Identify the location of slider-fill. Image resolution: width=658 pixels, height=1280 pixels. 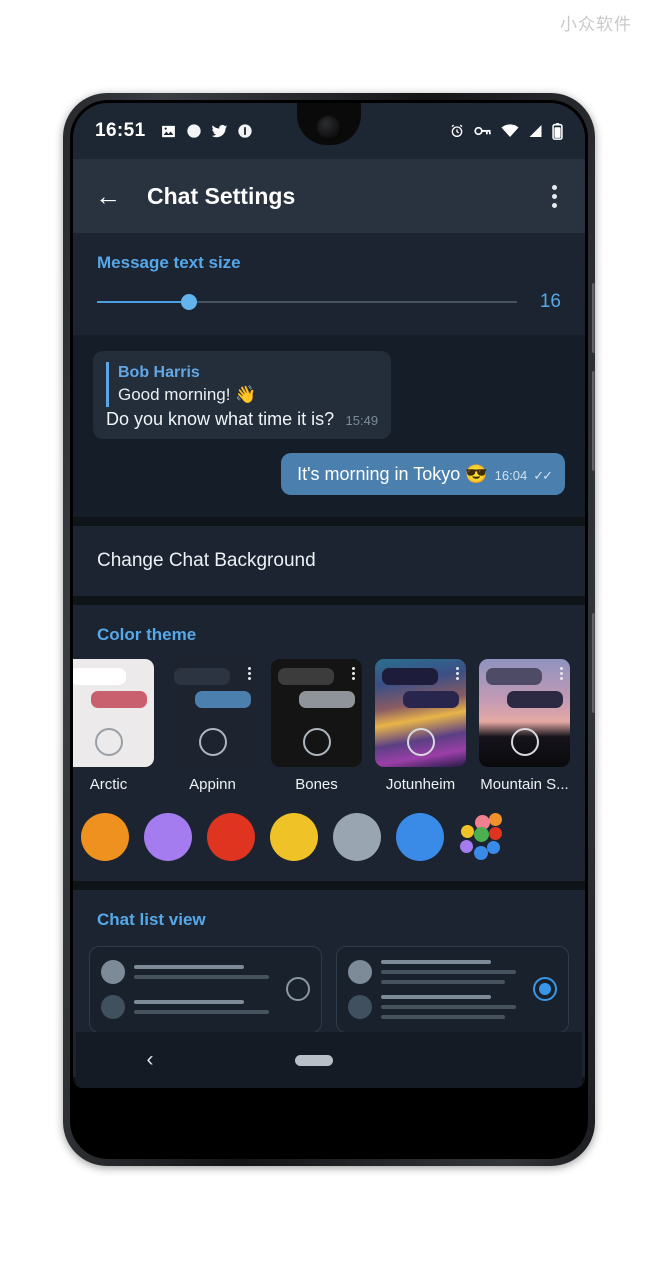
(143, 302).